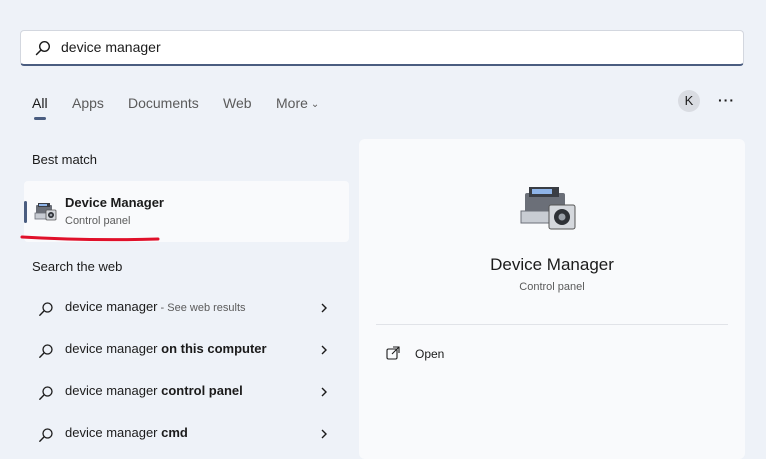  I want to click on tab-more: More ⌄, so click(297, 103).